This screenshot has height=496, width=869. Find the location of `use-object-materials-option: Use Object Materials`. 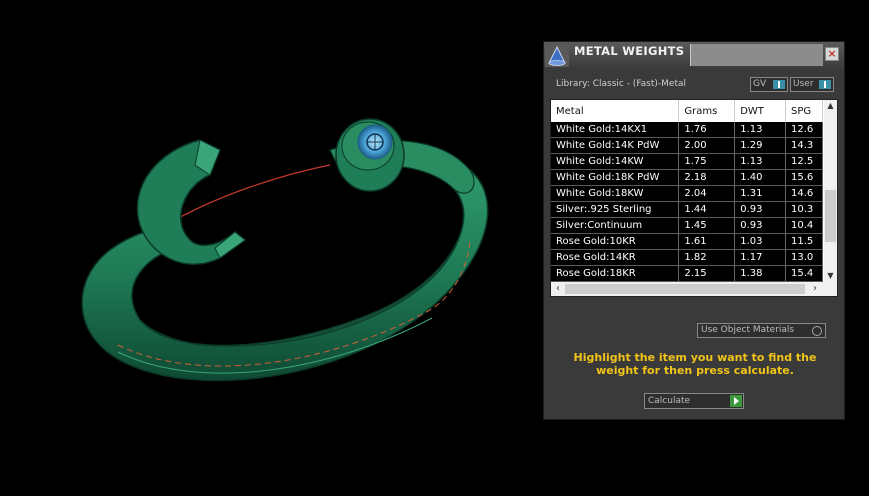

use-object-materials-option: Use Object Materials is located at coordinates (761, 330).